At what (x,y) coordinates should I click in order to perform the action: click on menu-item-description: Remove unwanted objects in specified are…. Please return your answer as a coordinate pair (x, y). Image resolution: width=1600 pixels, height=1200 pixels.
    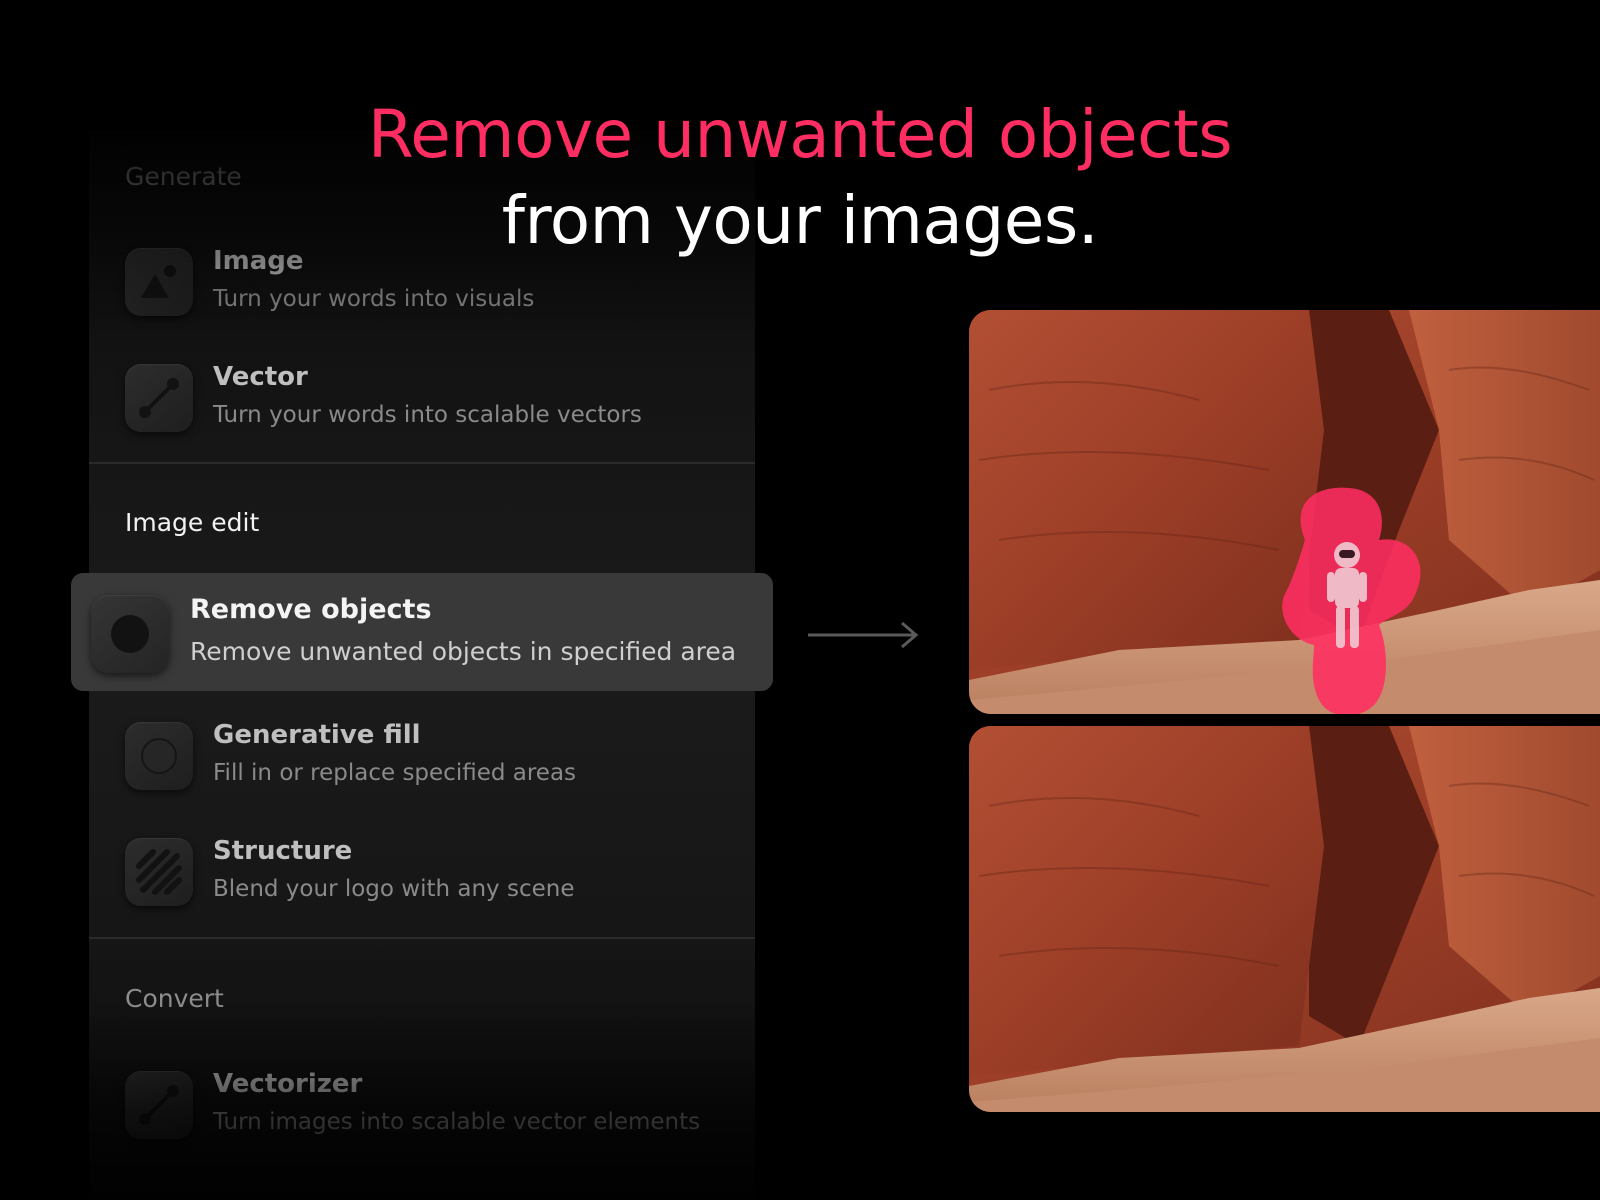
    Looking at the image, I should click on (463, 651).